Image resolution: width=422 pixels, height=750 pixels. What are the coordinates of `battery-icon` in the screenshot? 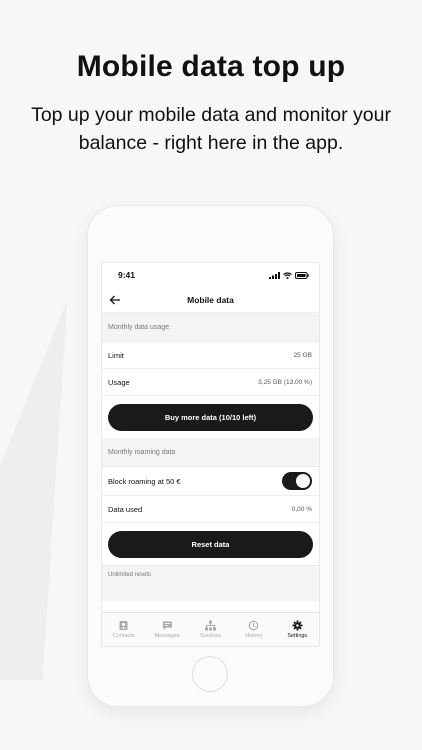 It's located at (302, 275).